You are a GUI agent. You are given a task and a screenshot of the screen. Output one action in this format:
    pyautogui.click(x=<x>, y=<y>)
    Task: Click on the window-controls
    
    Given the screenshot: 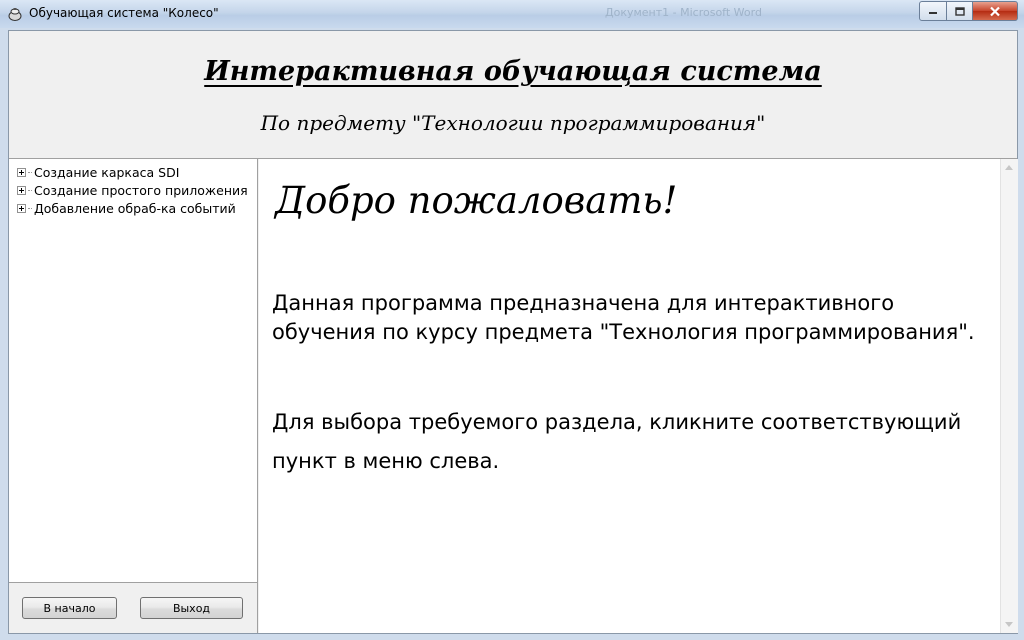 What is the action you would take?
    pyautogui.click(x=968, y=11)
    